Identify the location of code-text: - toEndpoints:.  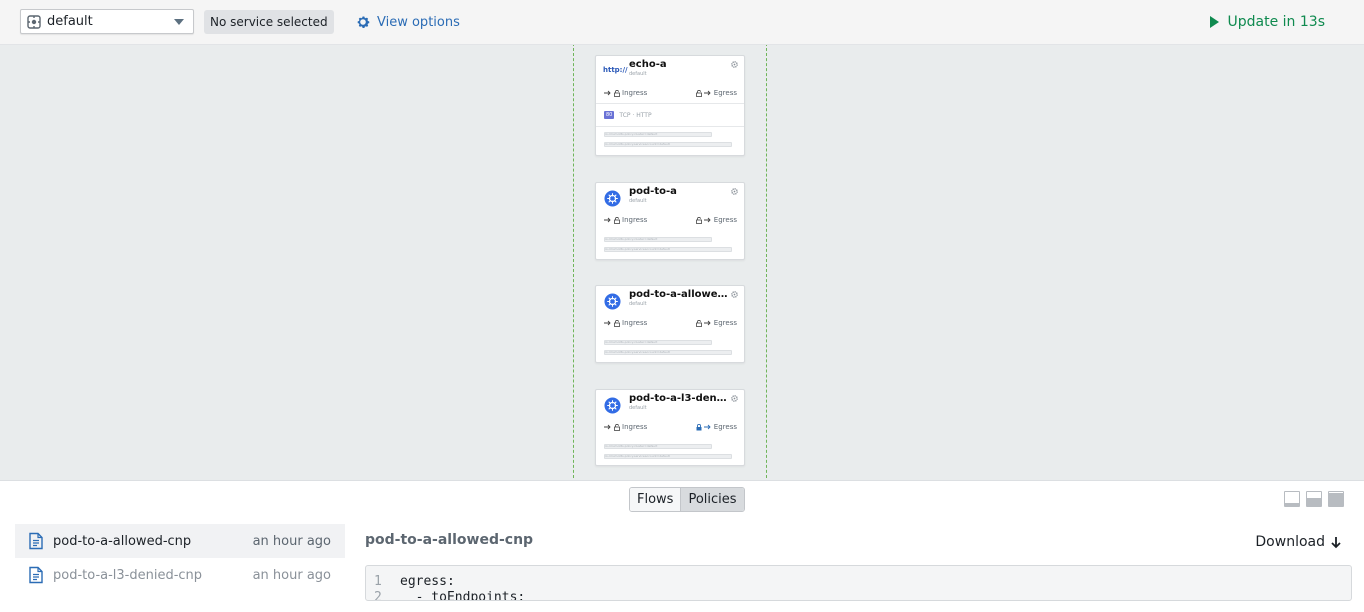
(463, 595).